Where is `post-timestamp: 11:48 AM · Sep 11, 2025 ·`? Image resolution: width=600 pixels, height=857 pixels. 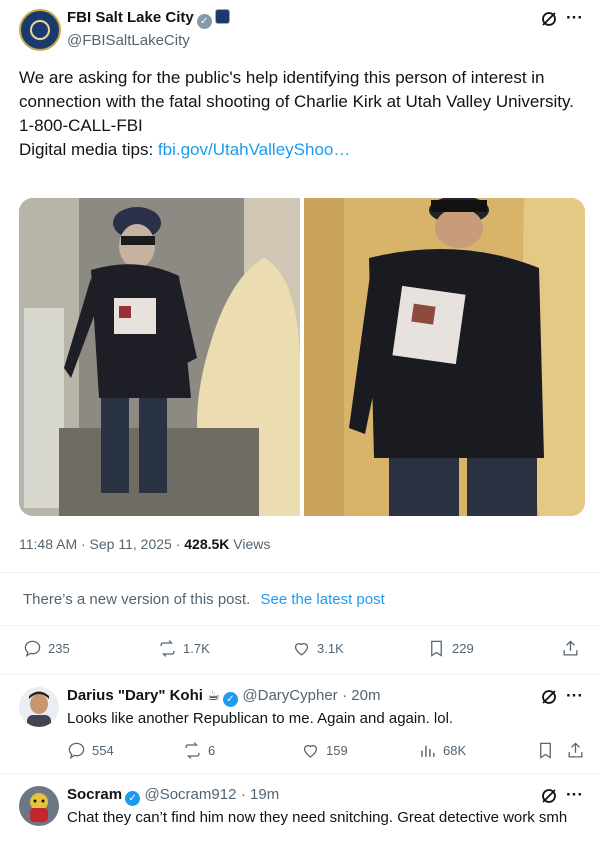 post-timestamp: 11:48 AM · Sep 11, 2025 · is located at coordinates (101, 544).